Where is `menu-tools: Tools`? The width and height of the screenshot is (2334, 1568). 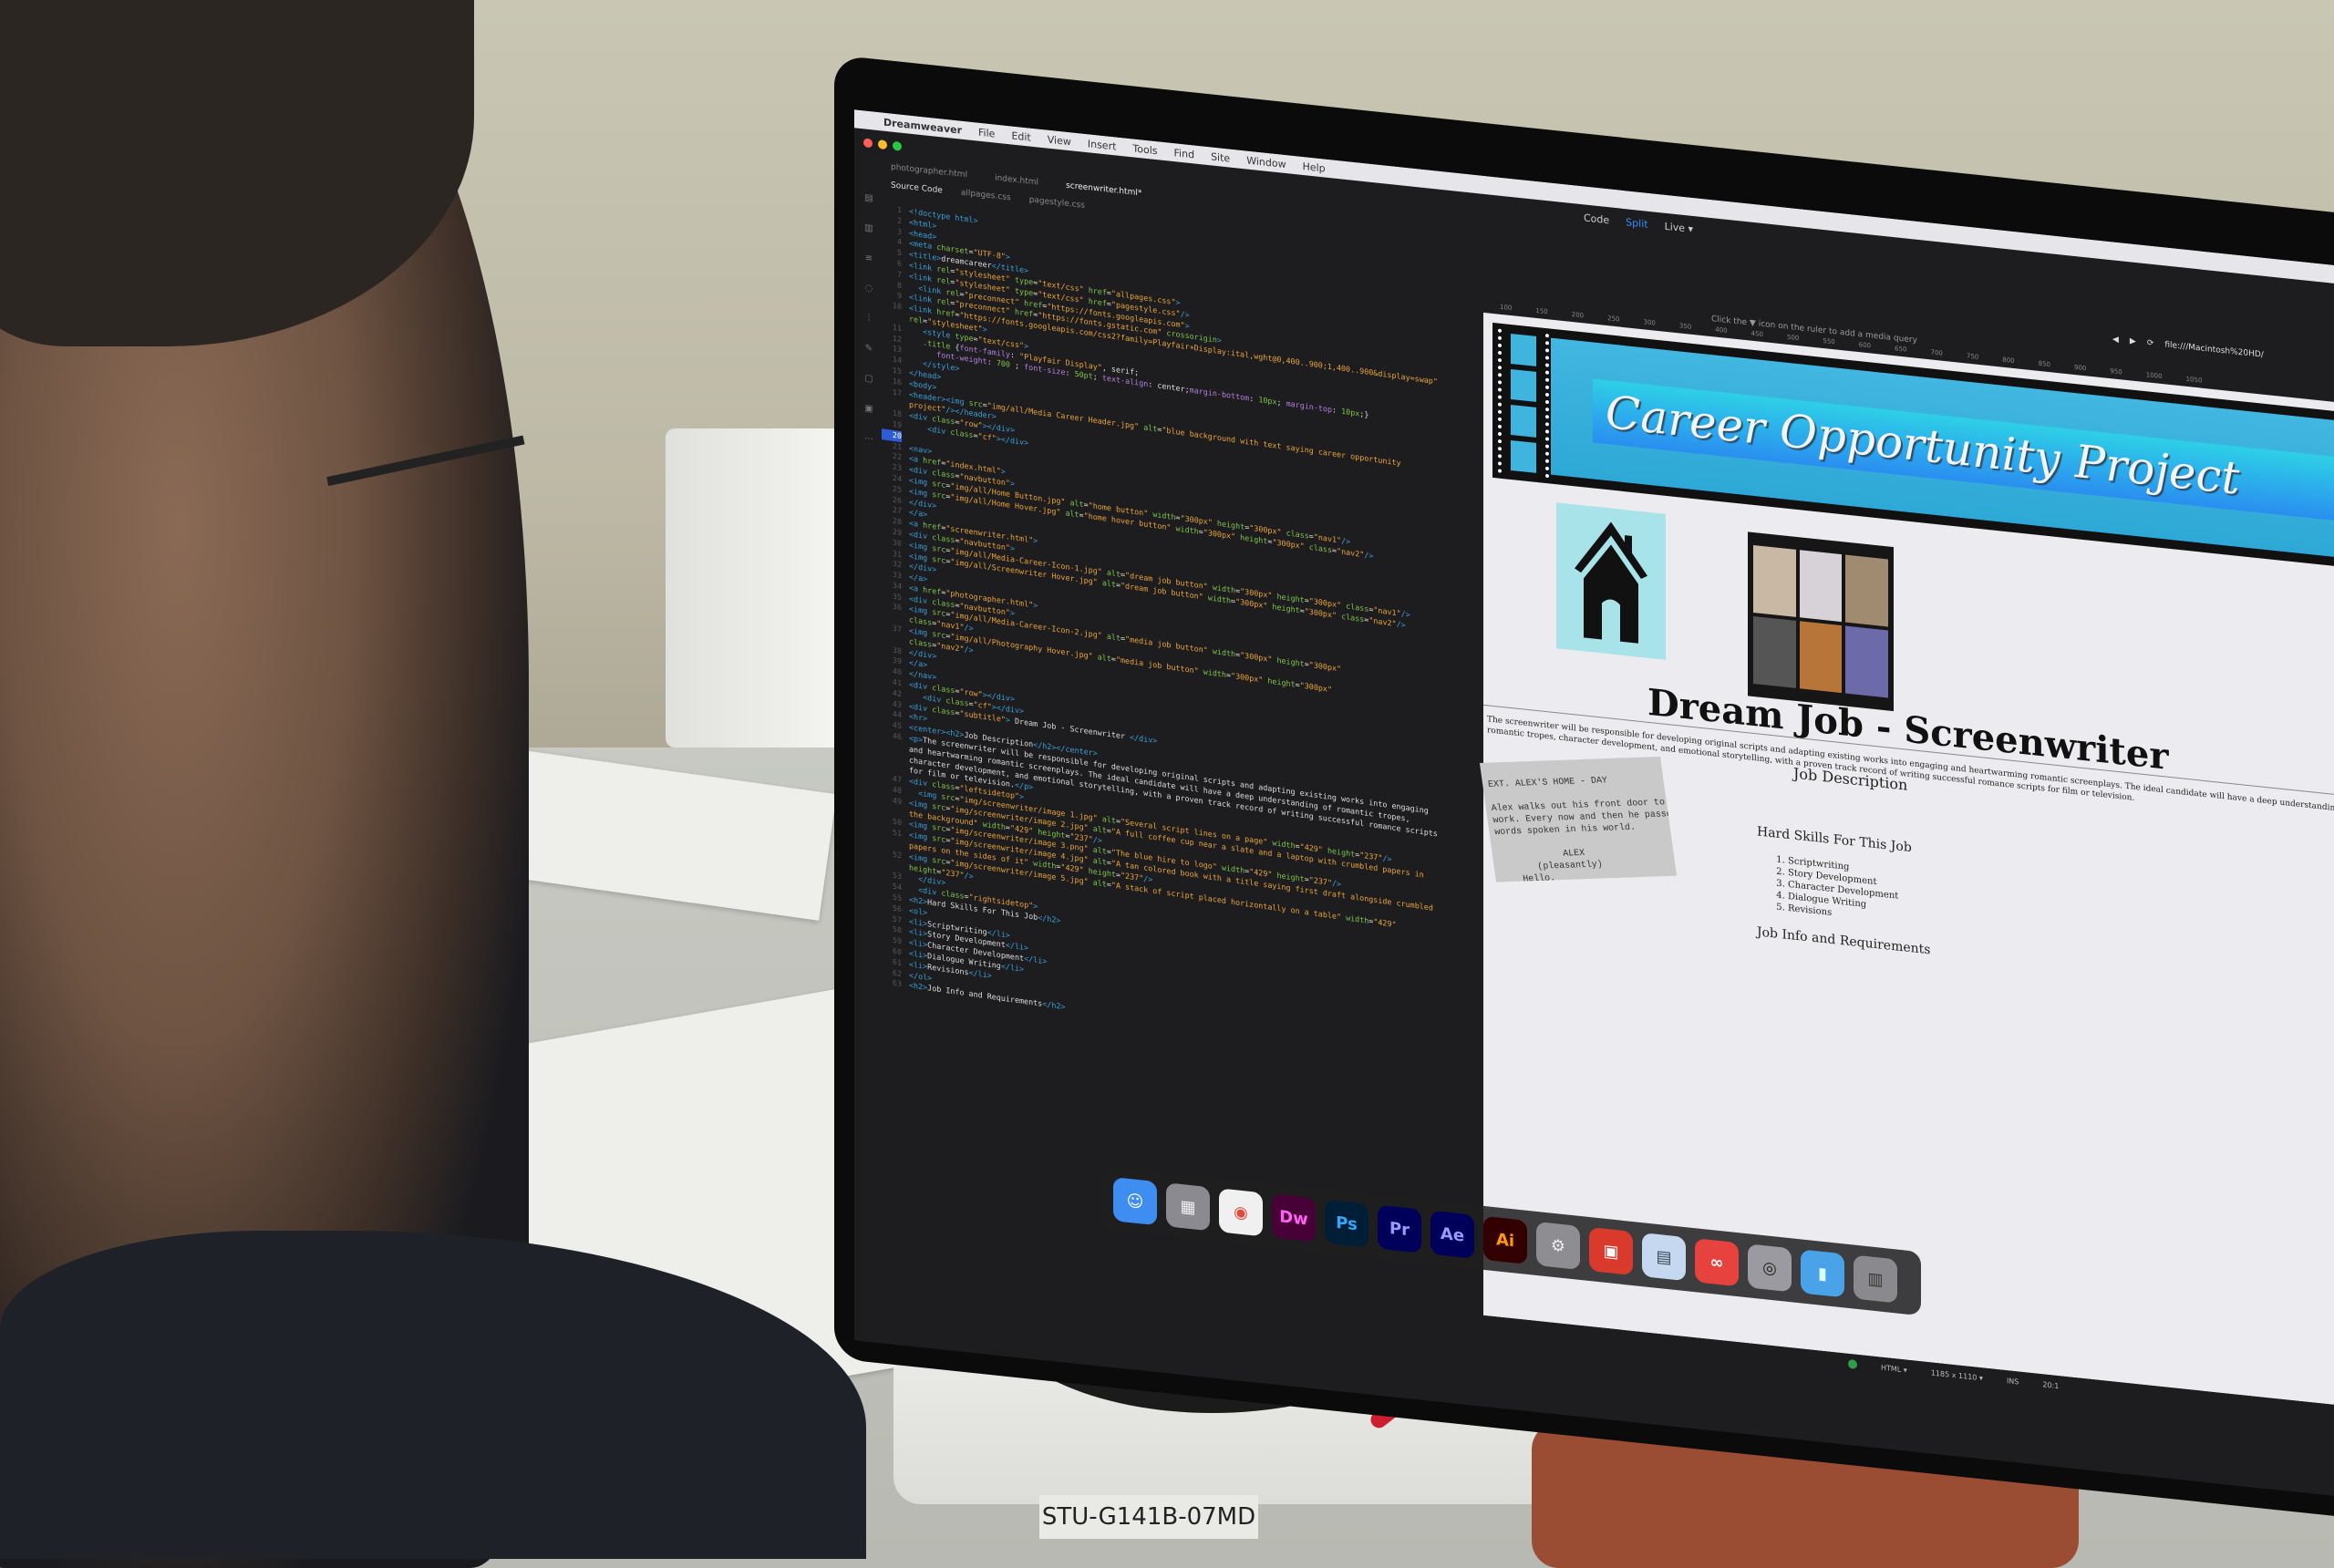
menu-tools: Tools is located at coordinates (1144, 149).